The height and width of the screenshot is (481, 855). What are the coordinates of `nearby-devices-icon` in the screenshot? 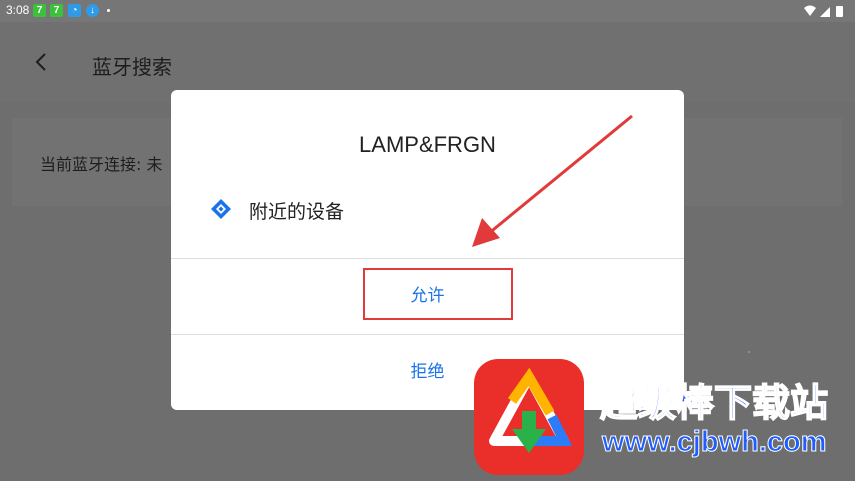 It's located at (221, 209).